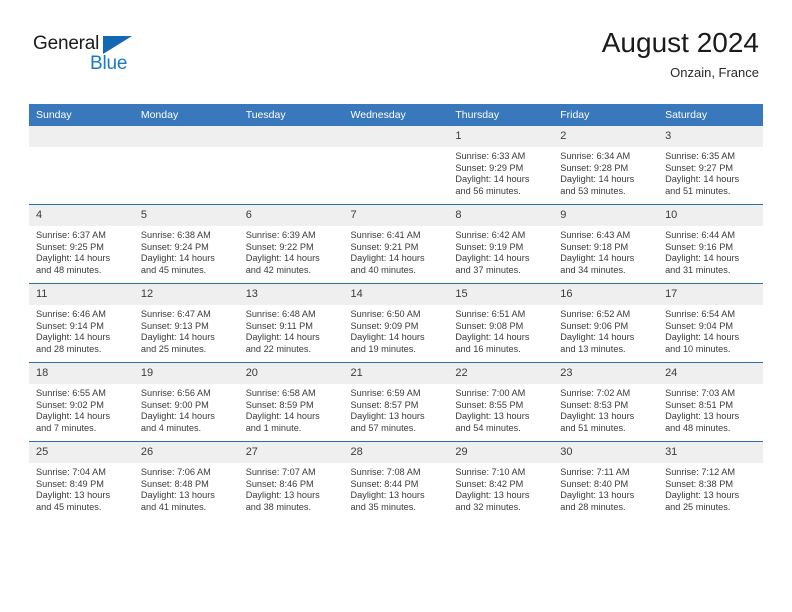 This screenshot has width=792, height=612. I want to click on day-number: 28, so click(396, 452).